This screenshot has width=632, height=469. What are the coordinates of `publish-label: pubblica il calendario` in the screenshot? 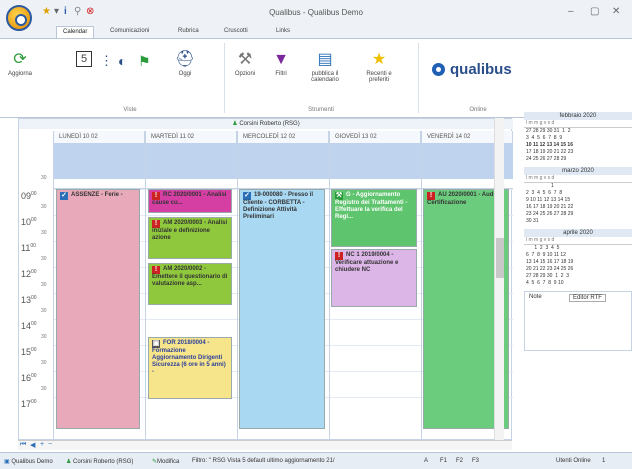 It's located at (325, 77).